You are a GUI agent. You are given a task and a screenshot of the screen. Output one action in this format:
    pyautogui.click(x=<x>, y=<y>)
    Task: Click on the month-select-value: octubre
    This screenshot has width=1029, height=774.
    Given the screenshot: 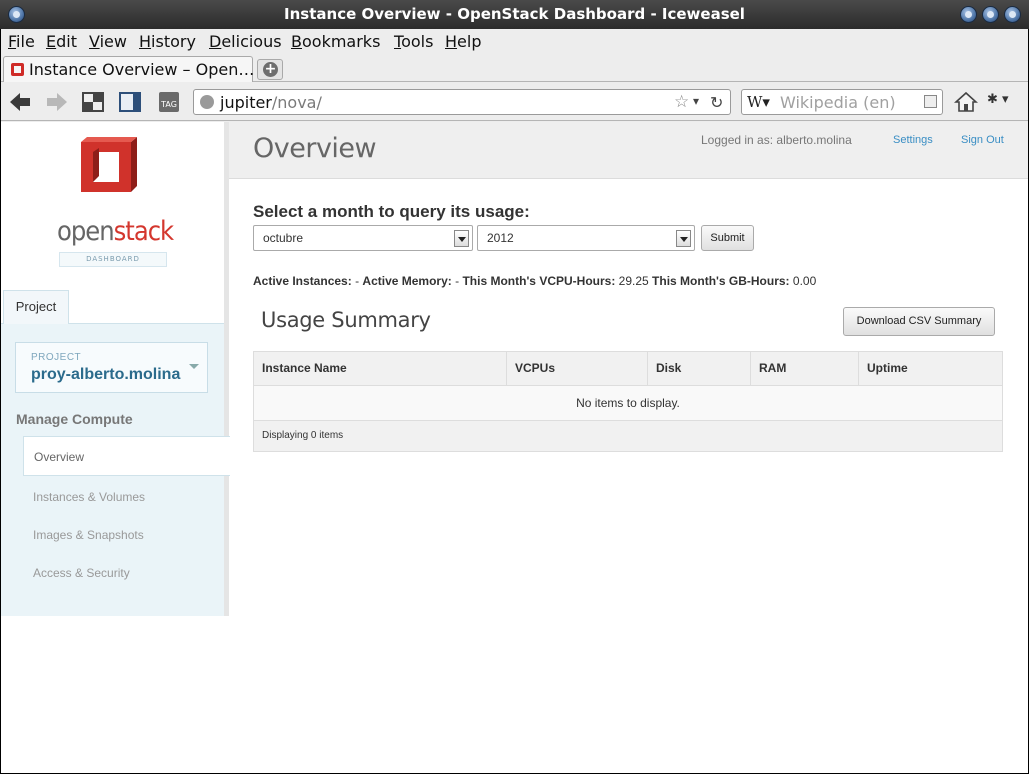 What is the action you would take?
    pyautogui.click(x=283, y=238)
    